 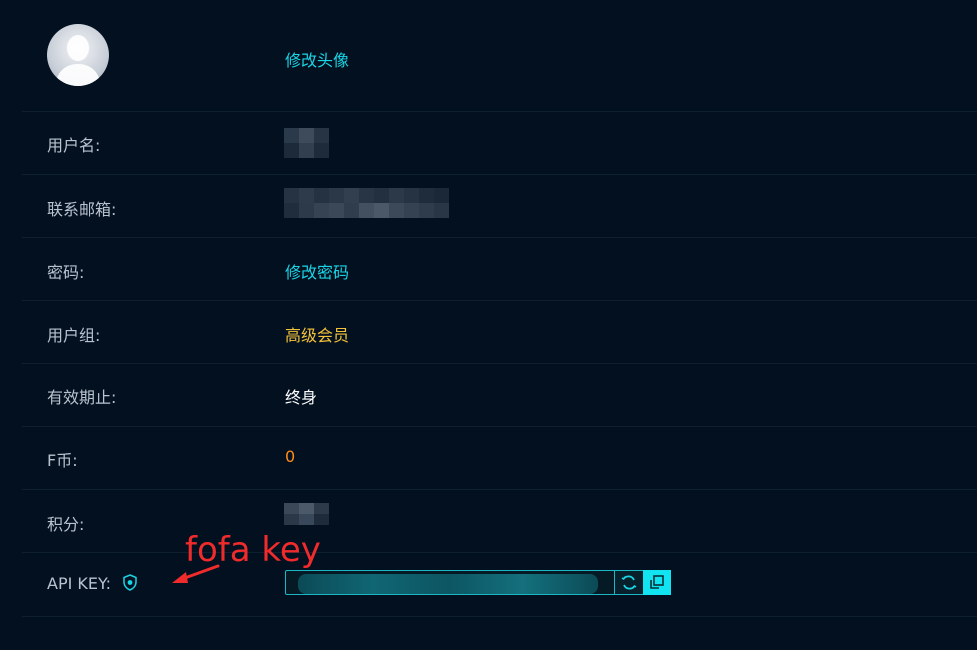 I want to click on refresh-icon, so click(x=629, y=582).